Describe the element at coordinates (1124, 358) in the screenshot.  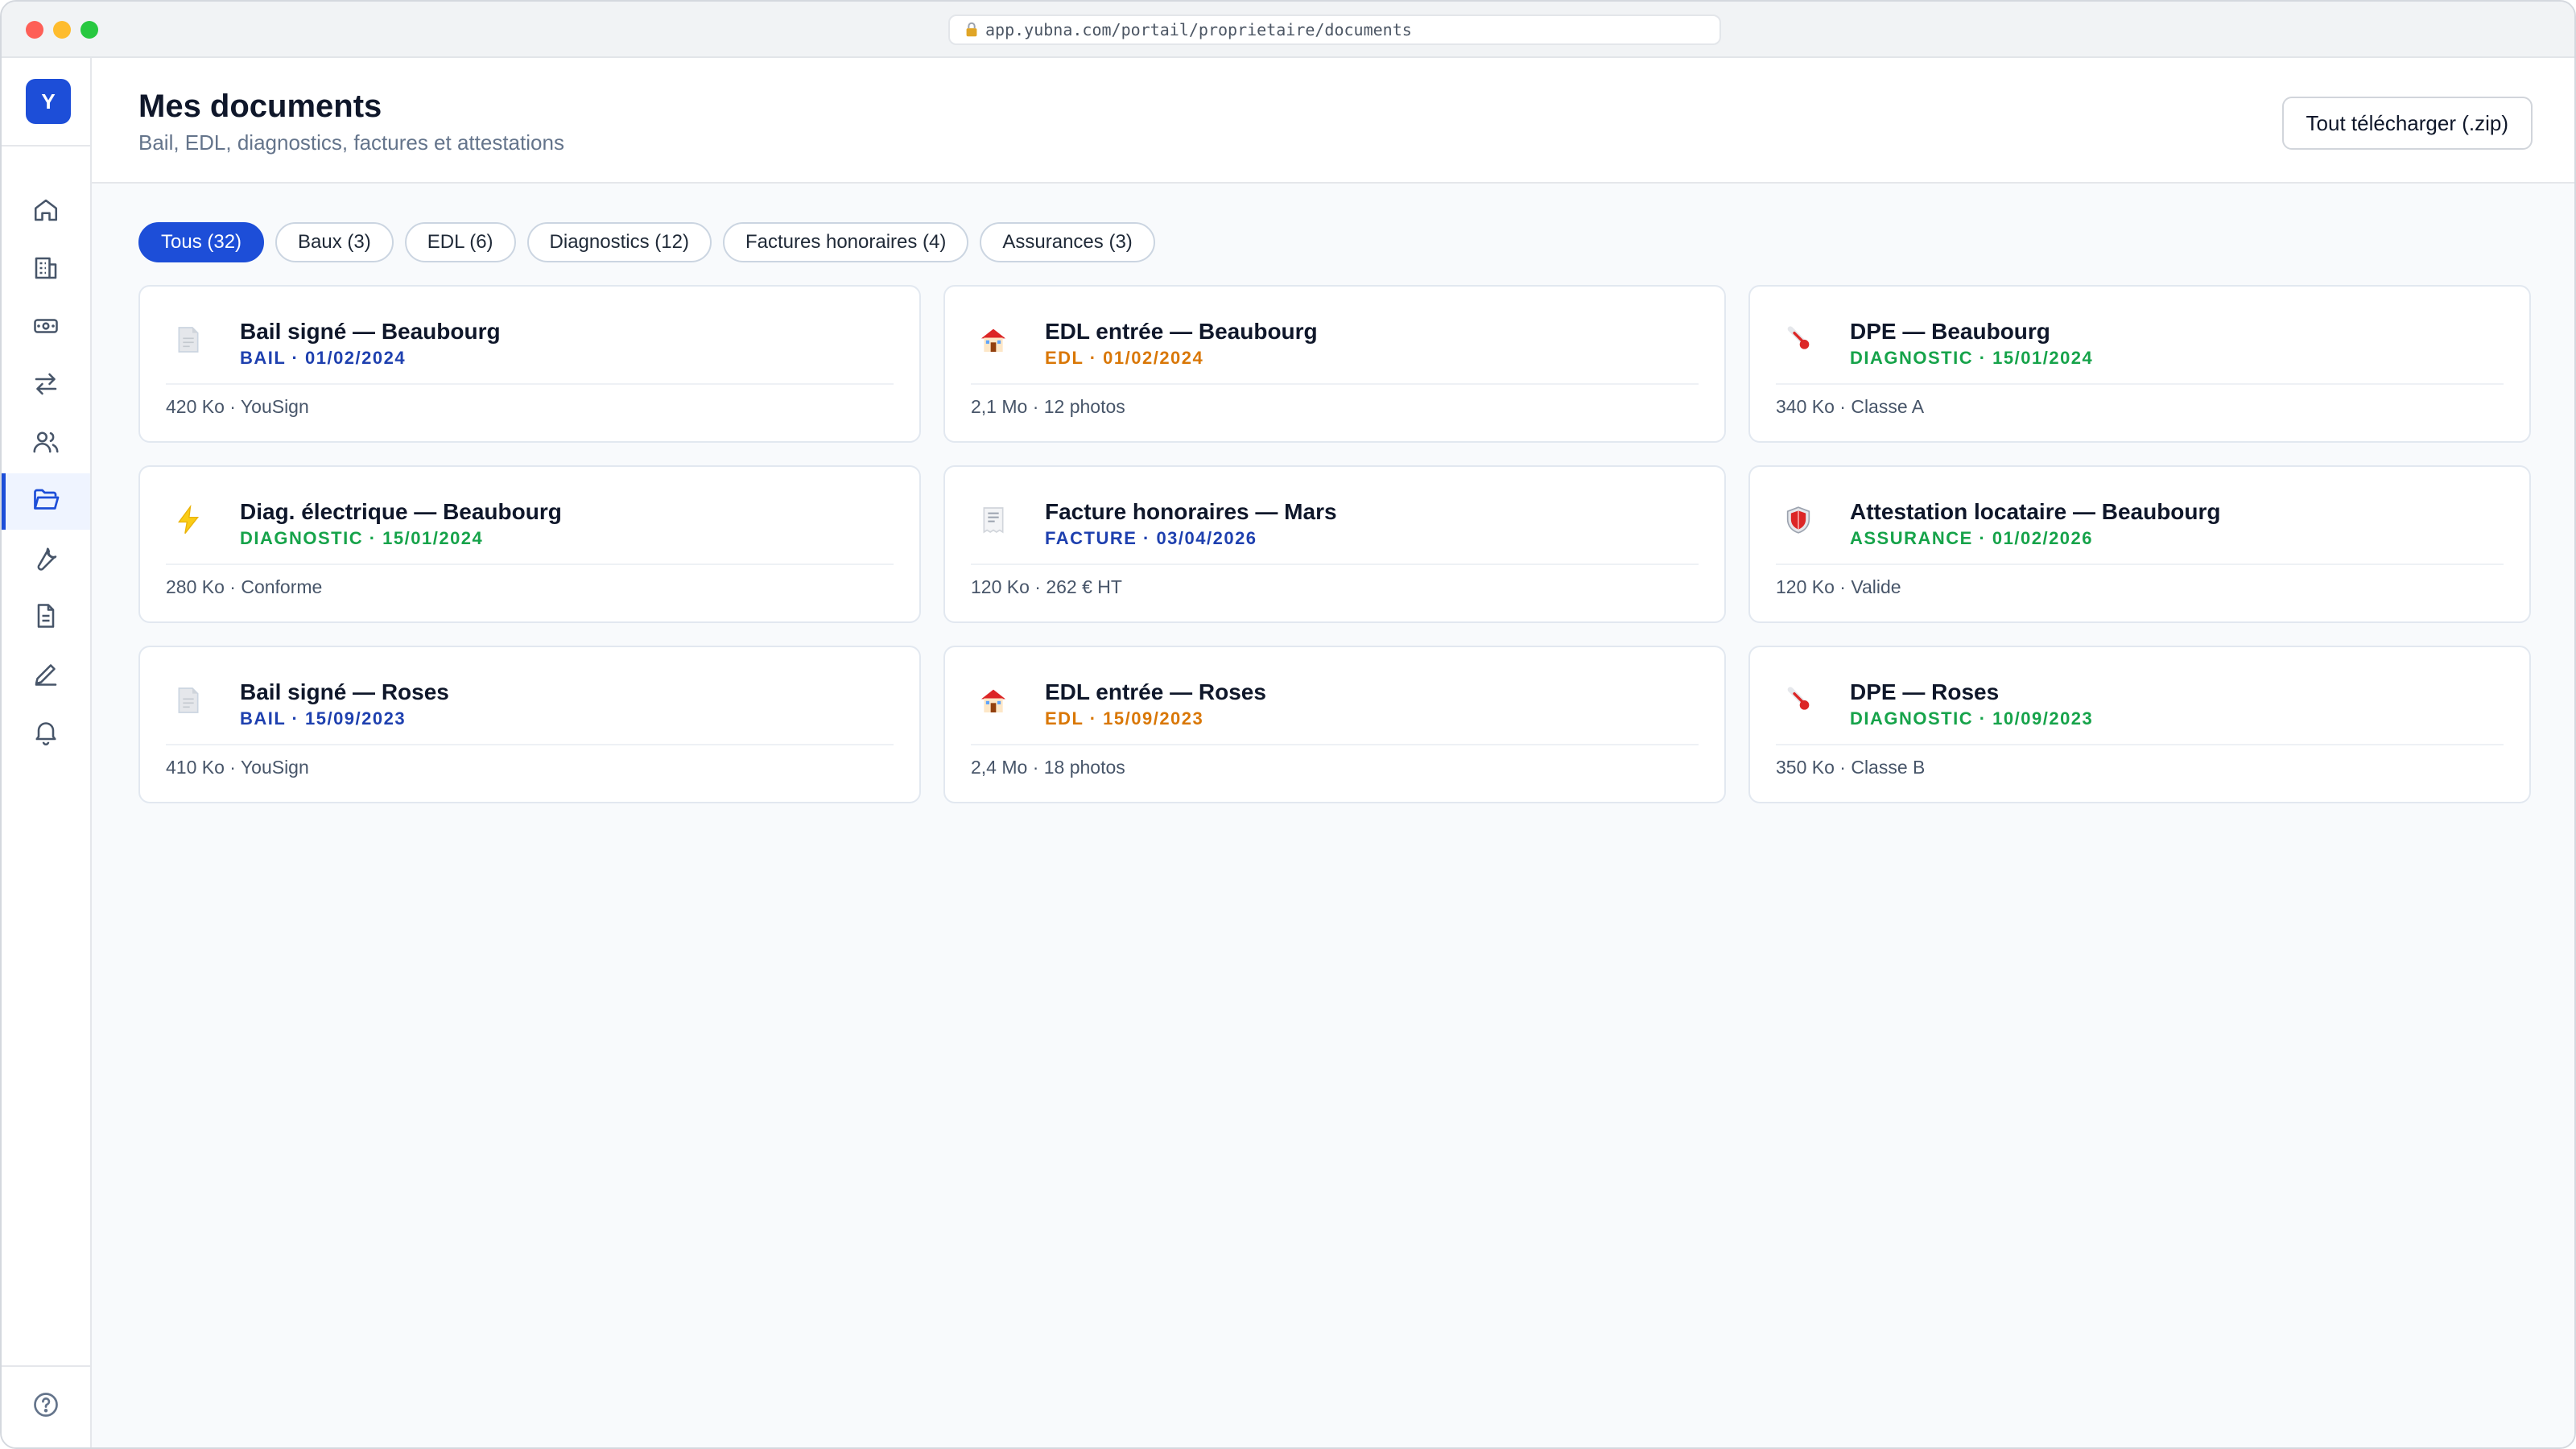
I see `document-meta: EDL · 01/02/2024` at that location.